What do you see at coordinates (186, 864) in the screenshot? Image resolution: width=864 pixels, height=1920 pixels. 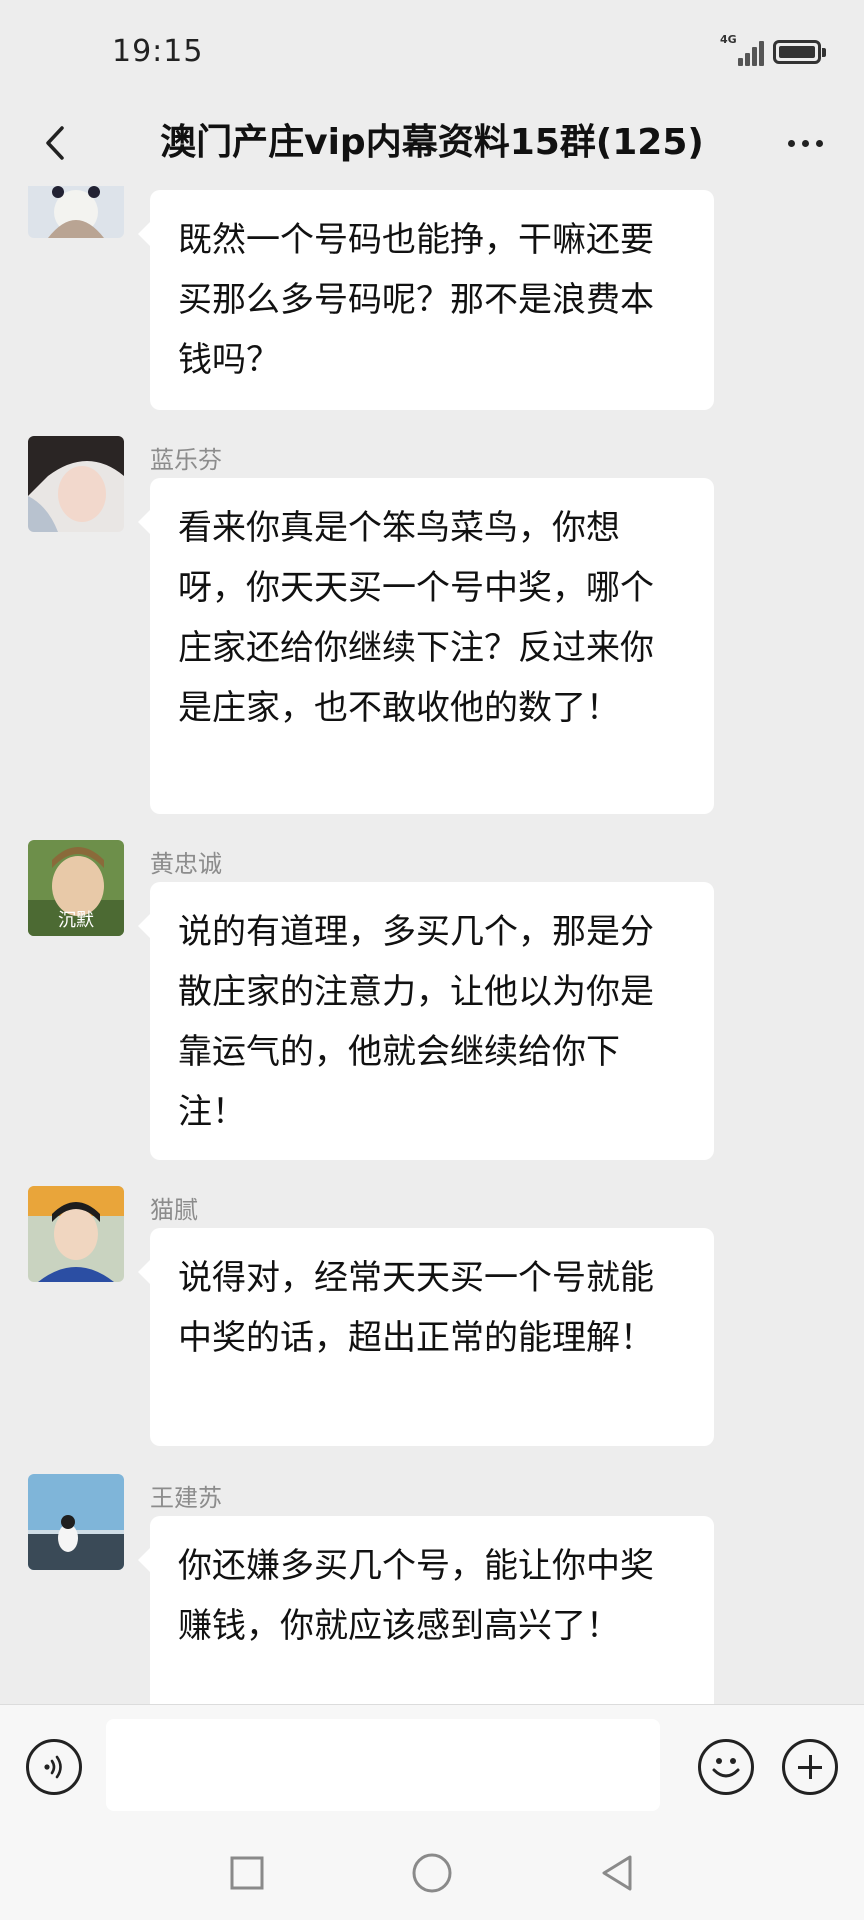 I see `sender-name: 黄忠诚` at bounding box center [186, 864].